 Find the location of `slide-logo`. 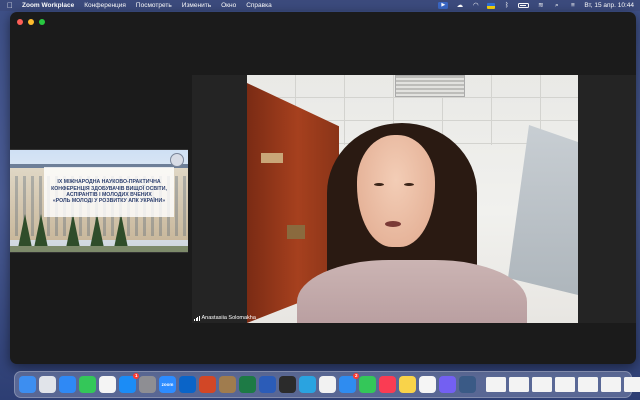

slide-logo is located at coordinates (177, 160).